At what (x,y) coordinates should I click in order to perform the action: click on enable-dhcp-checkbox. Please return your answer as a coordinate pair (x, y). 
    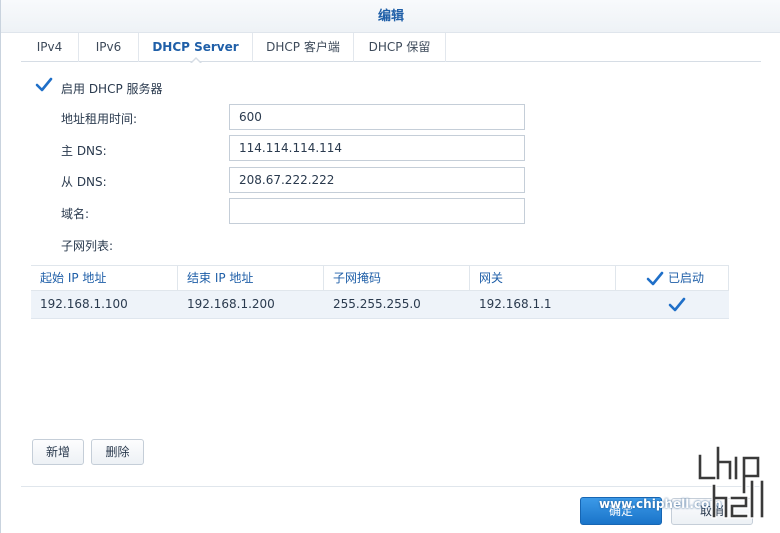
    Looking at the image, I should click on (44, 85).